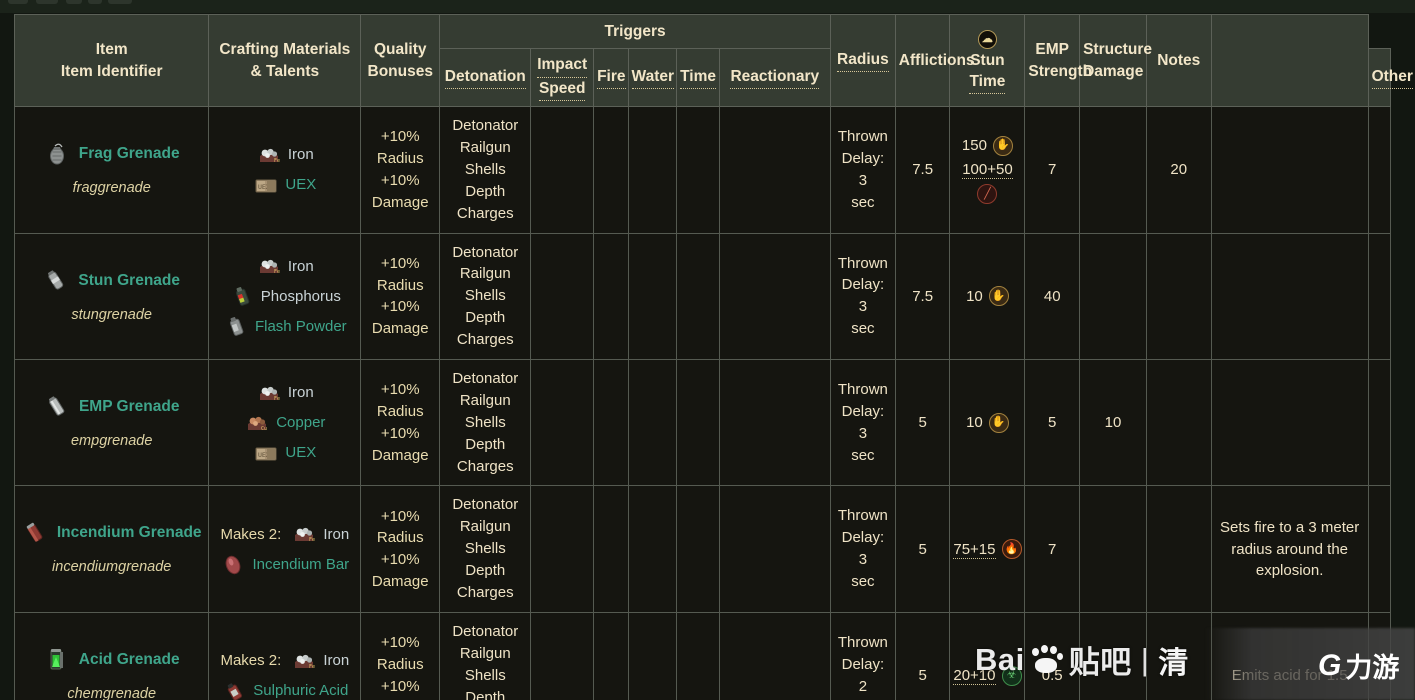 The image size is (1415, 700). I want to click on detonation-line: Depth, so click(485, 694).